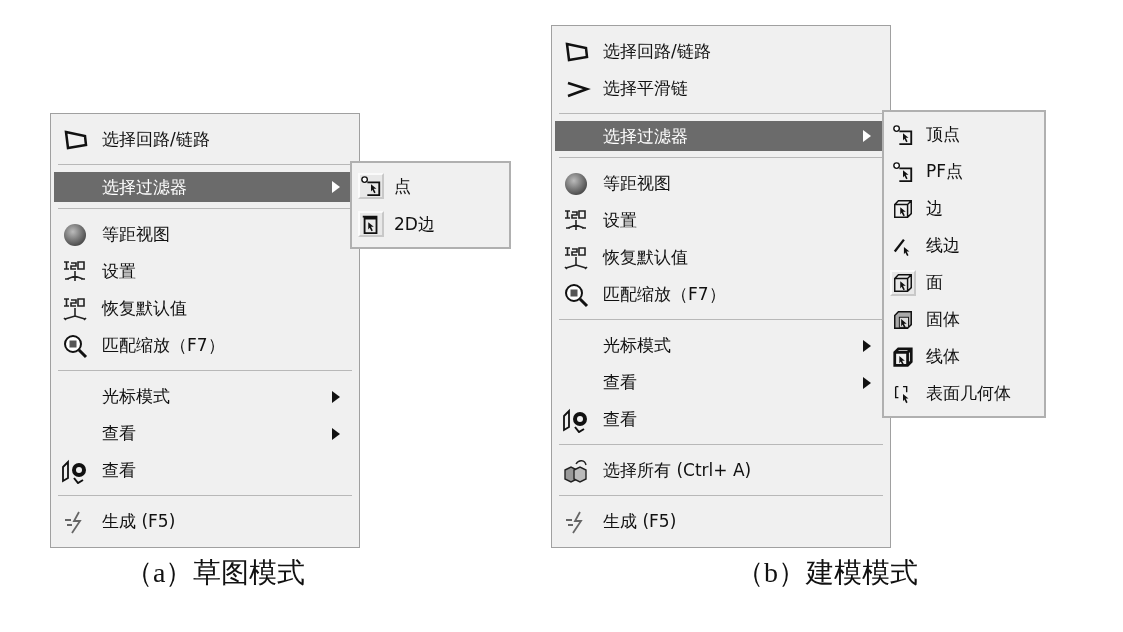 This screenshot has height=632, width=1123. Describe the element at coordinates (430, 224) in the screenshot. I see `submenu-item: 2D边` at that location.